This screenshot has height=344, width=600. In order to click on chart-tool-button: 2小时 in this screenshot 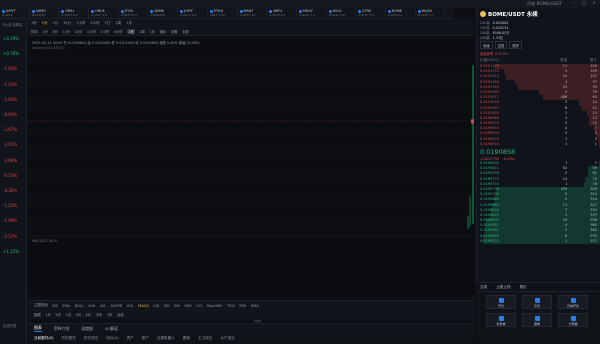, I will do `click(104, 31)`.